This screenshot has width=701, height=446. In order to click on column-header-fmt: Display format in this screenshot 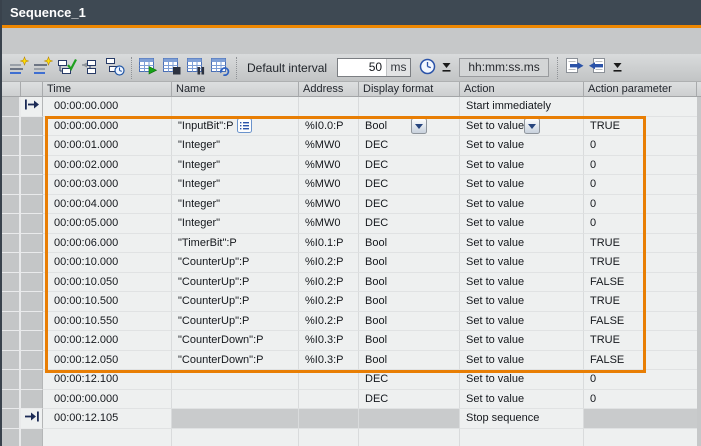, I will do `click(409, 89)`.